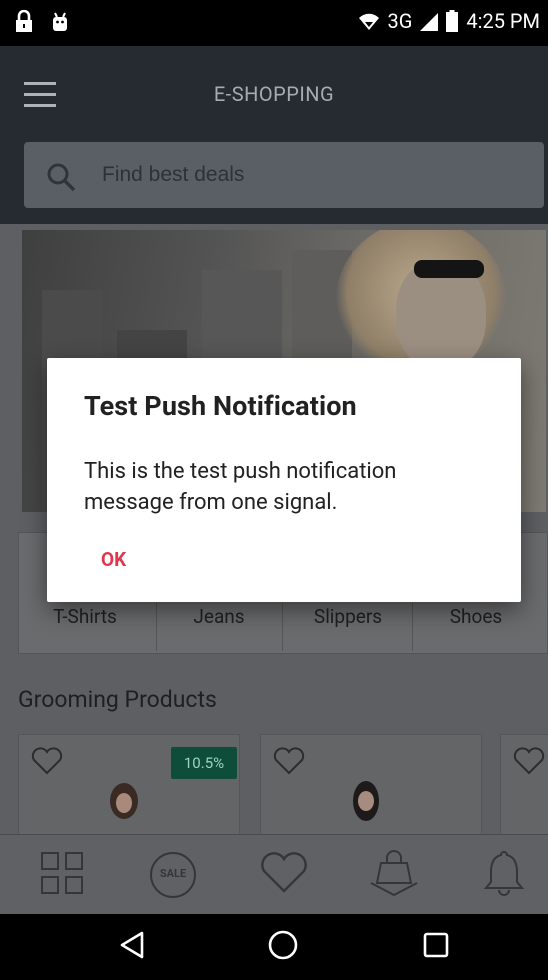 This screenshot has height=980, width=548. Describe the element at coordinates (60, 22) in the screenshot. I see `android-icon` at that location.